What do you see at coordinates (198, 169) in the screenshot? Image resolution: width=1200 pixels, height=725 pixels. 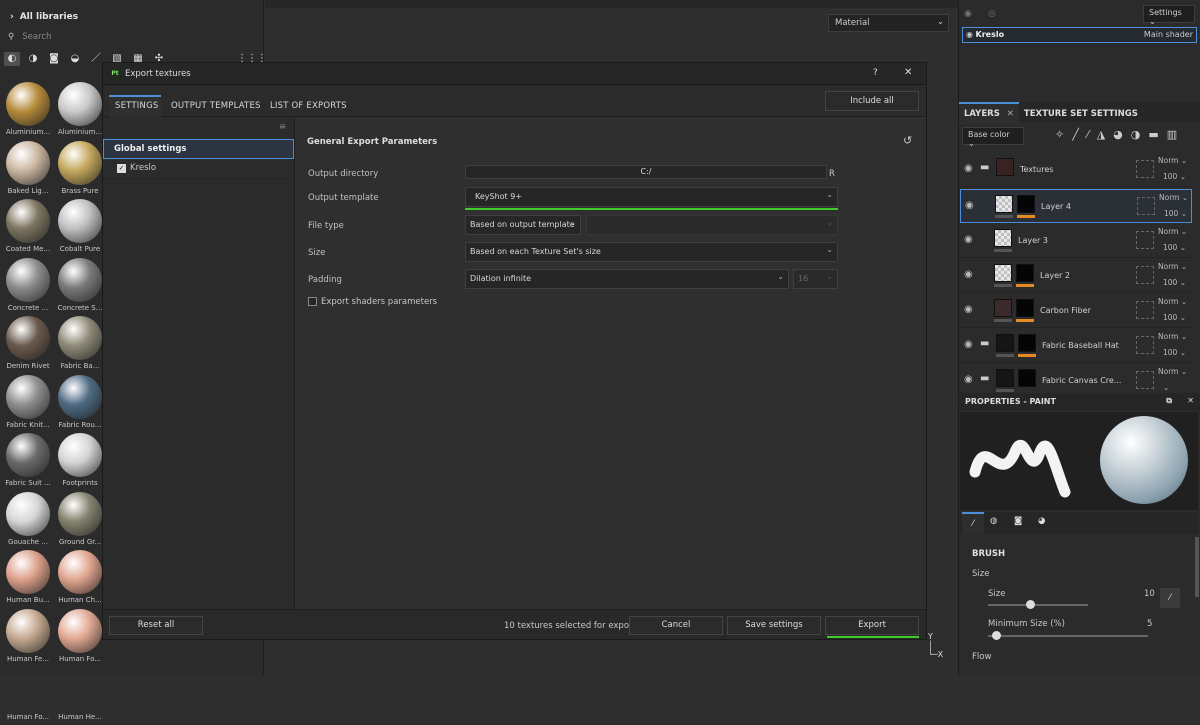 I see `texture-set-item: ✓ Kreslo` at bounding box center [198, 169].